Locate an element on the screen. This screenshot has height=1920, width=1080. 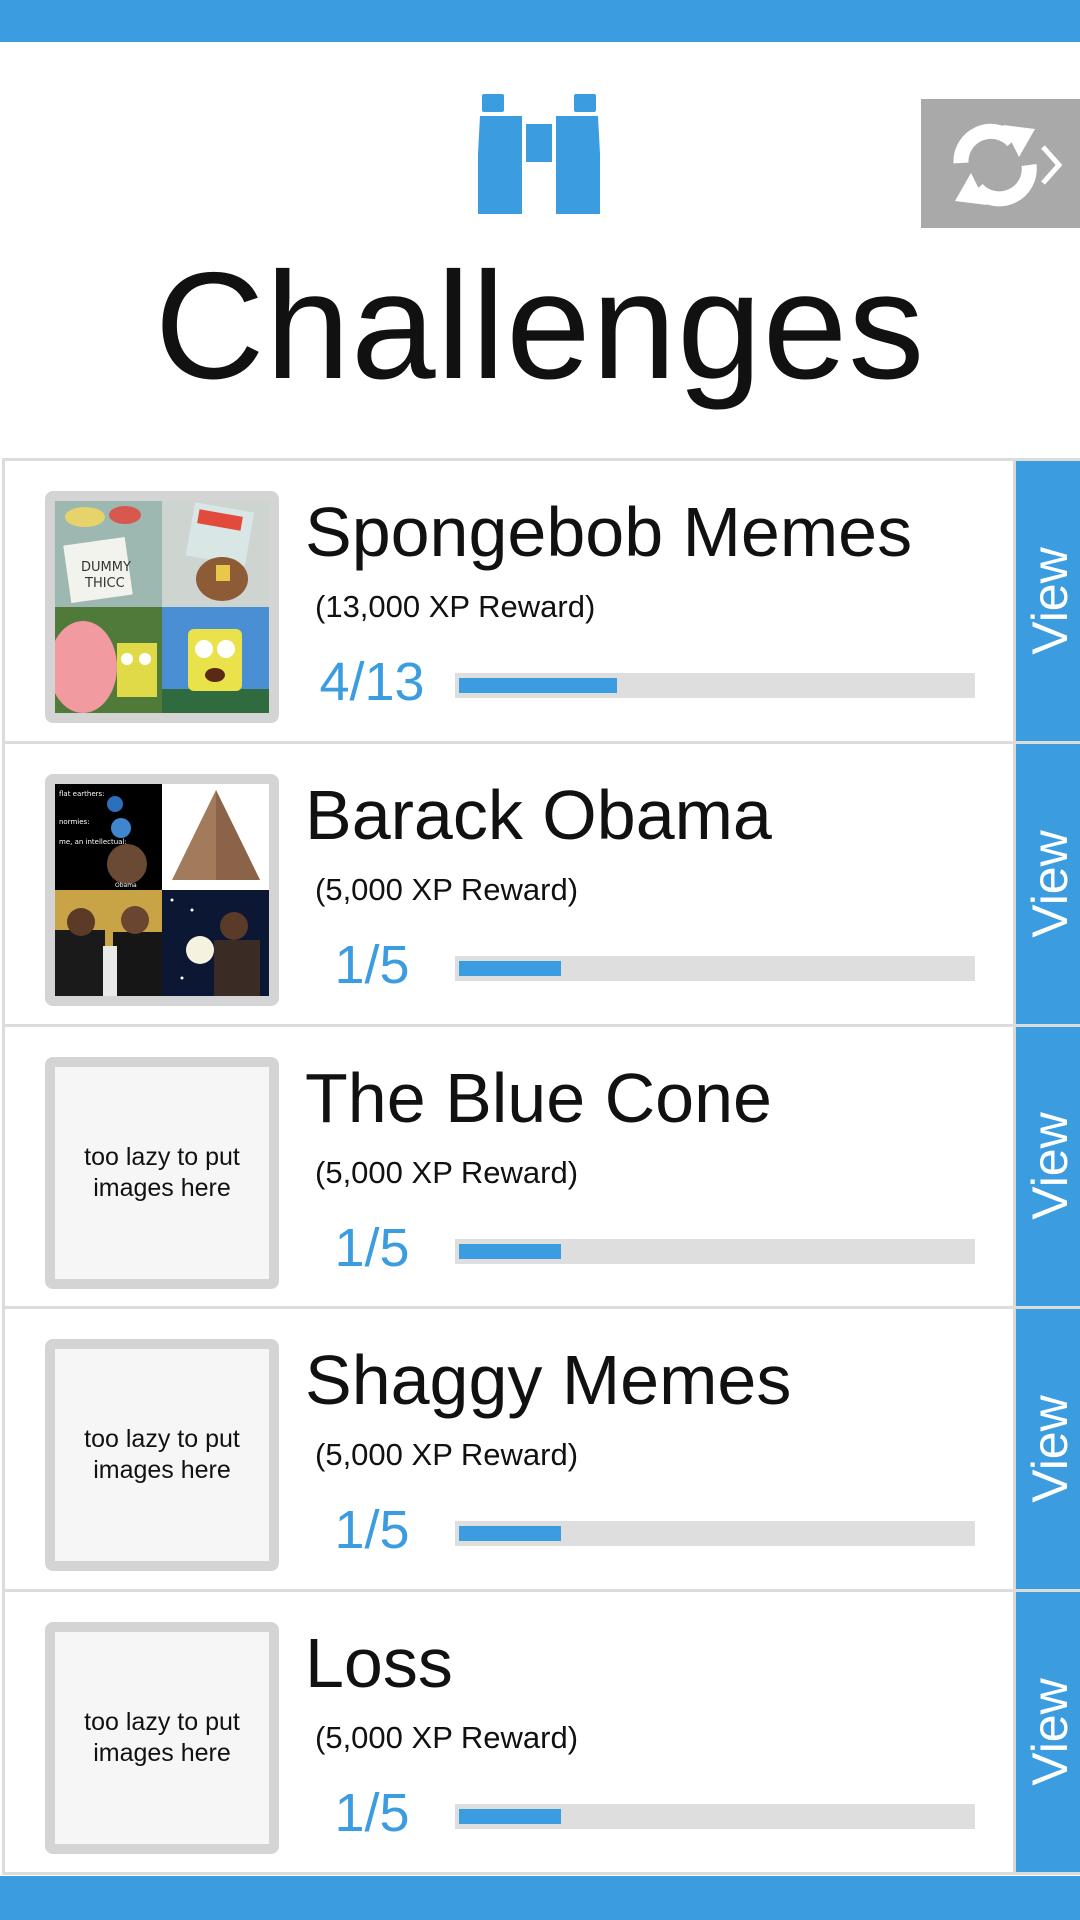
caption-line: flat earthers: is located at coordinates (82, 794).